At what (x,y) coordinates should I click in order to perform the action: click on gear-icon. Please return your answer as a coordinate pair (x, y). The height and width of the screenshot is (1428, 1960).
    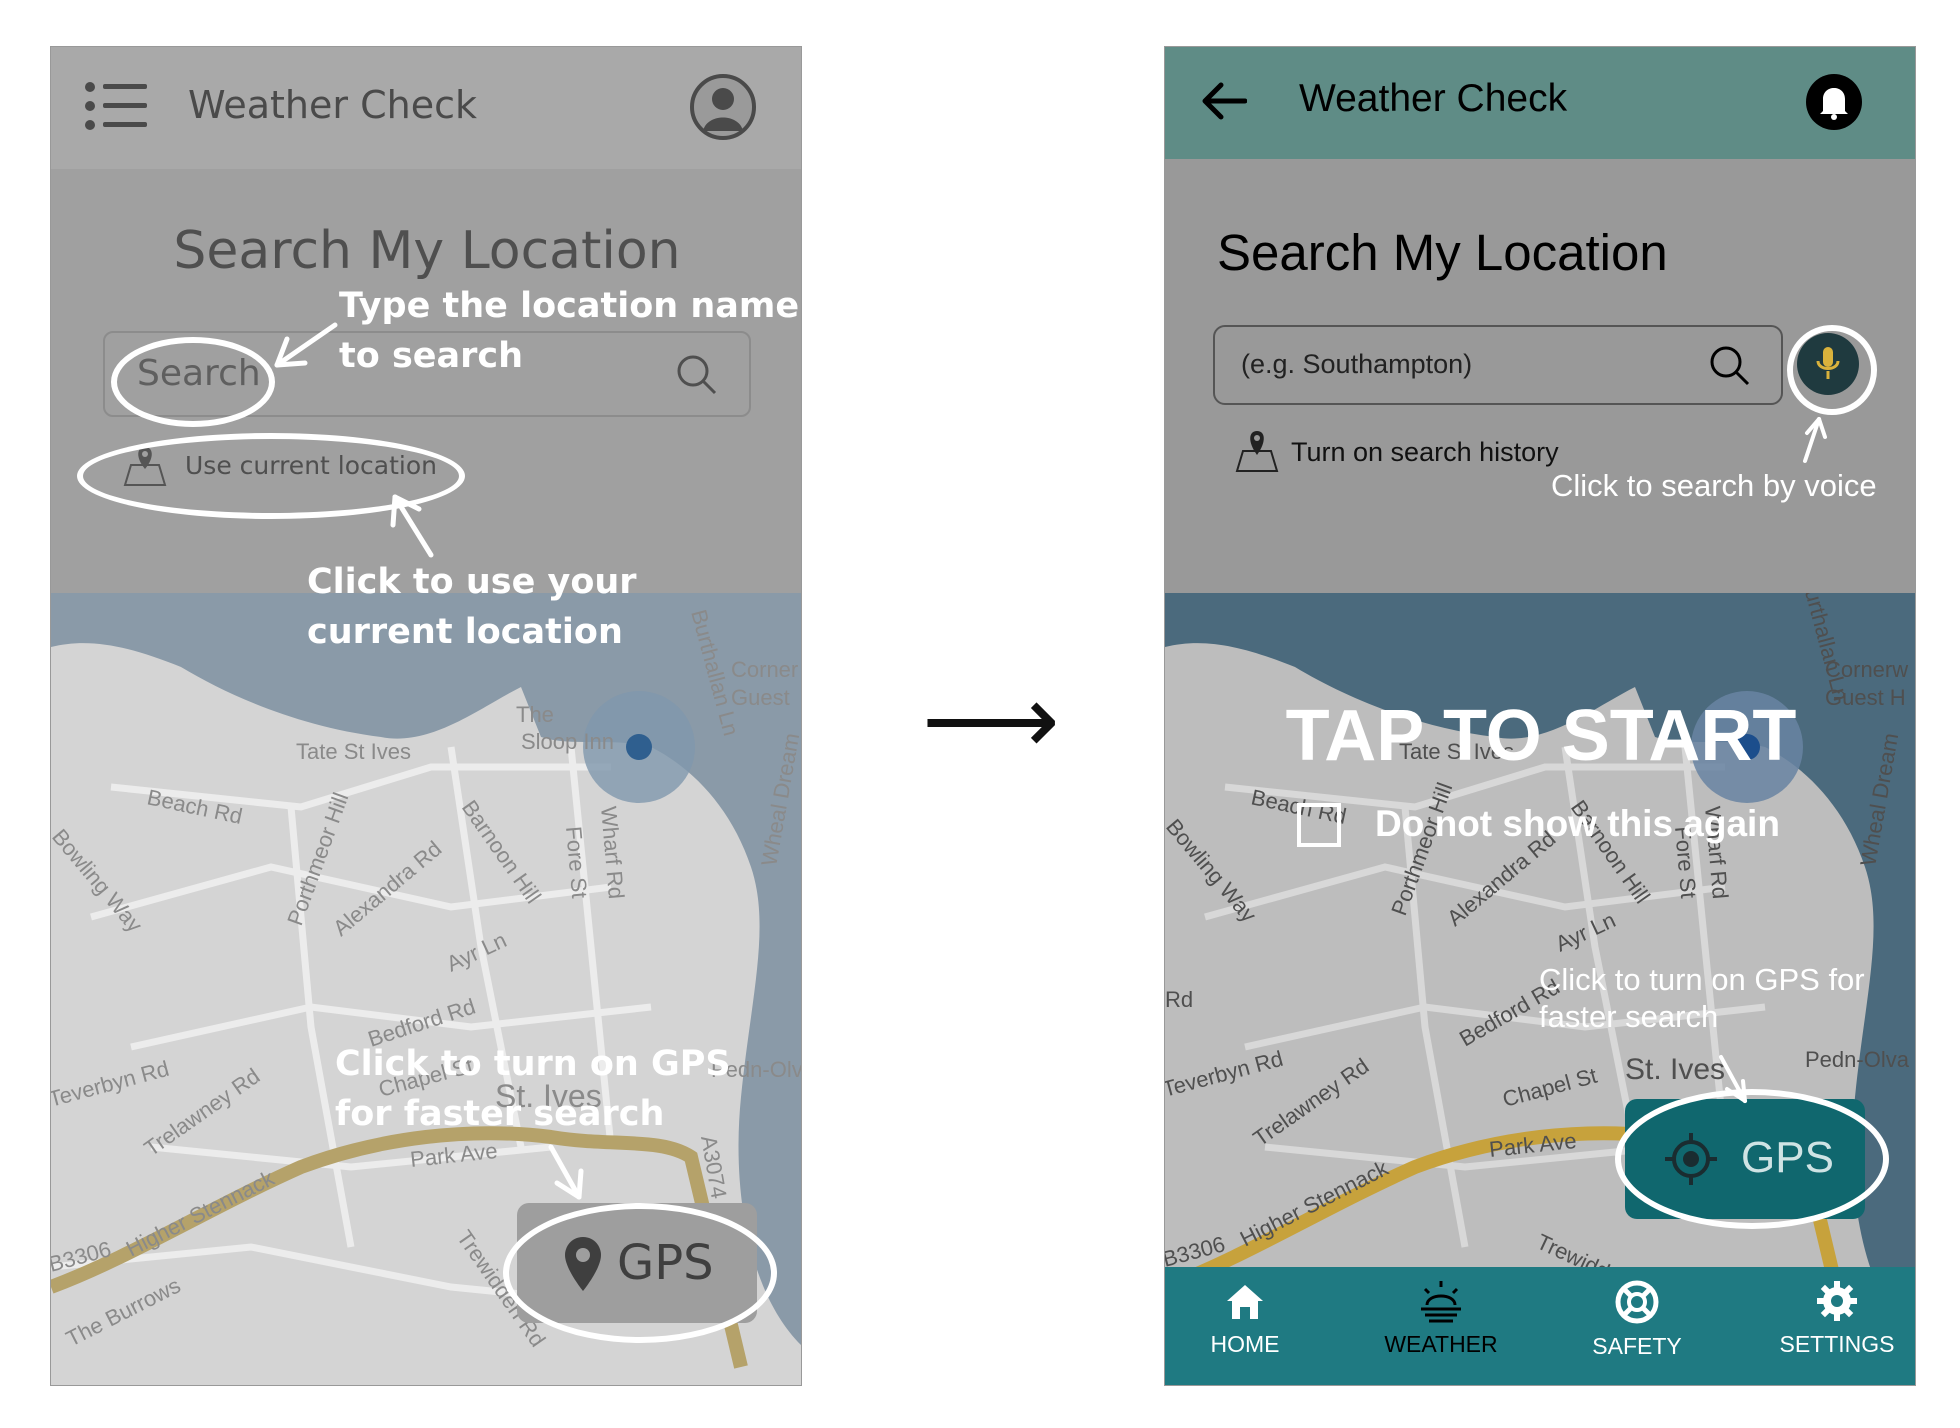
    Looking at the image, I should click on (1837, 1301).